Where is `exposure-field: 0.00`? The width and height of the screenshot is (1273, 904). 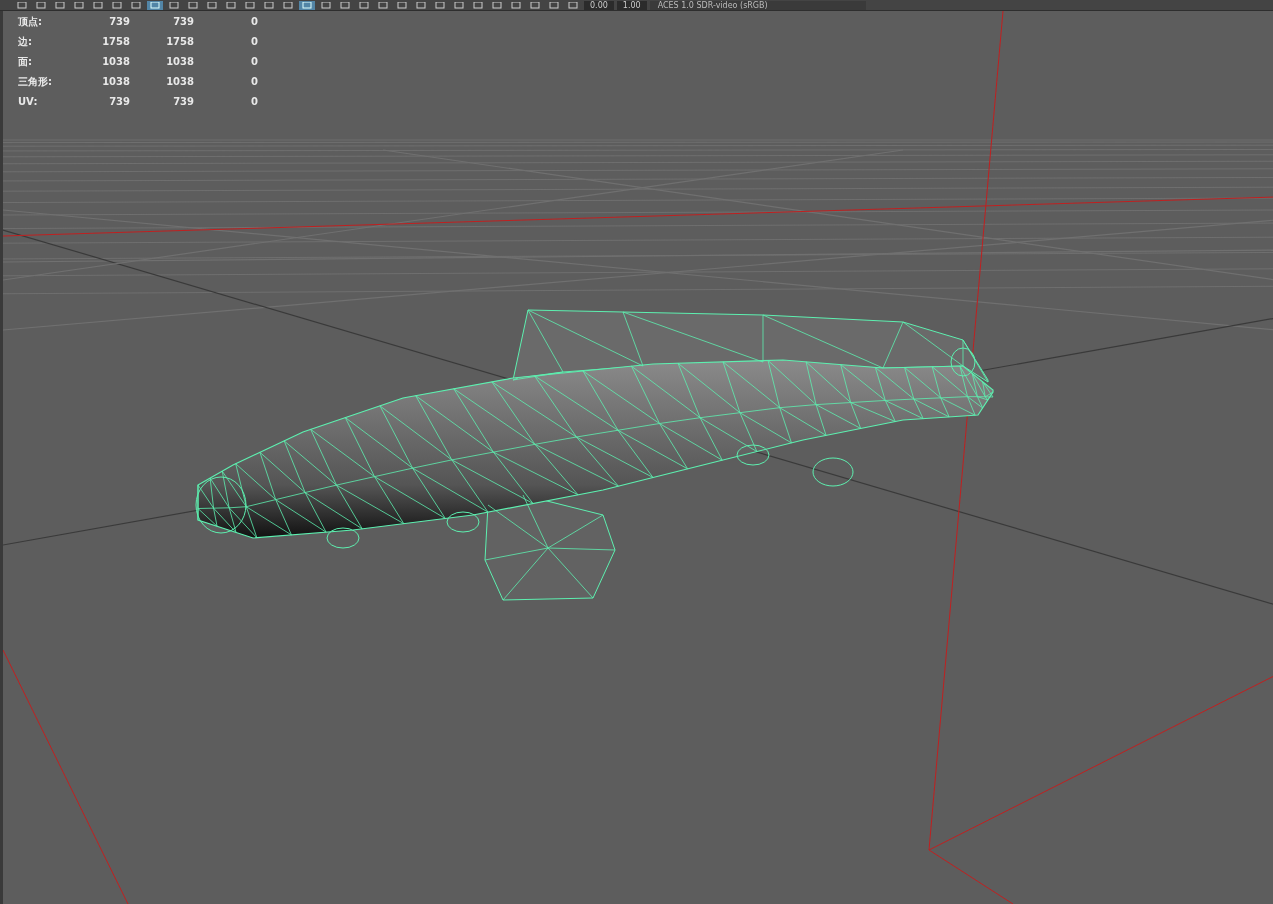
exposure-field: 0.00 is located at coordinates (599, 5).